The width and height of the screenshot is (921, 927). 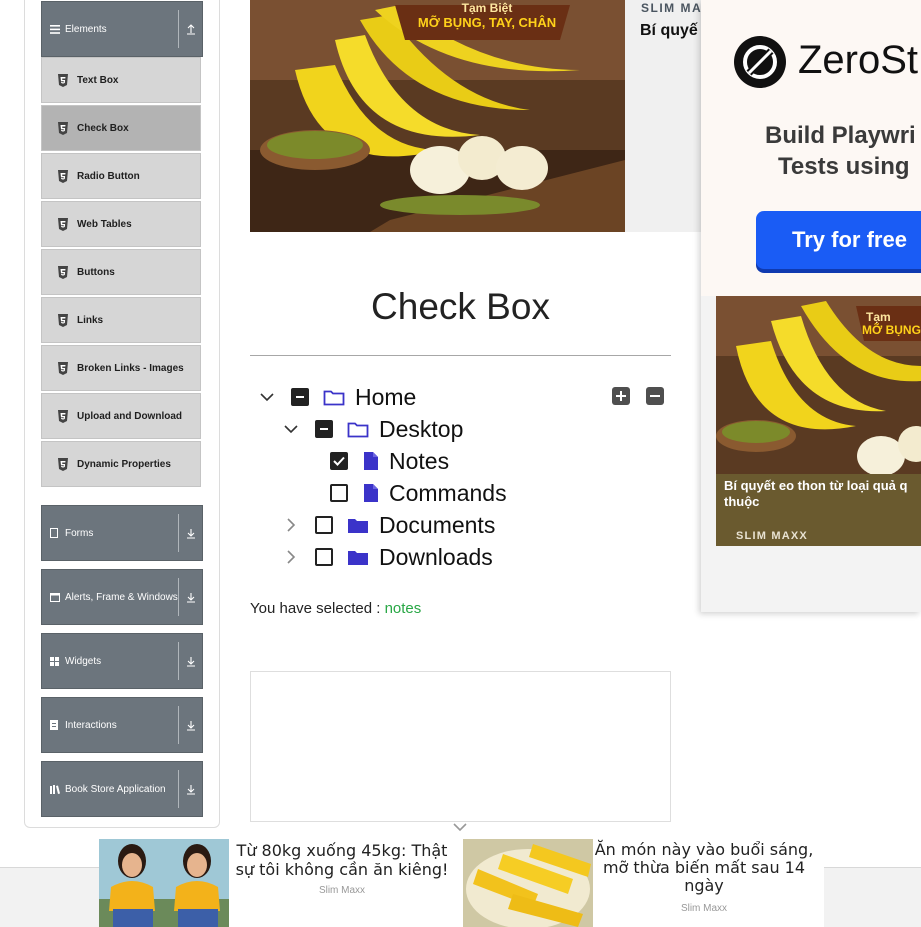 What do you see at coordinates (342, 890) in the screenshot?
I see `bottom-ad-source-1: Slim Maxx` at bounding box center [342, 890].